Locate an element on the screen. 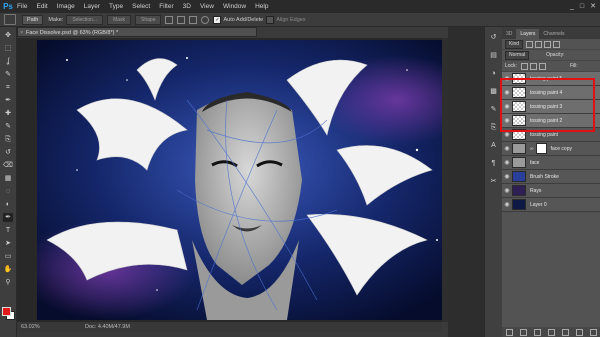 This screenshot has width=600, height=337. document-tab: × Face Dissolve.psd @ 63% (RGB/8*) * is located at coordinates (137, 32).